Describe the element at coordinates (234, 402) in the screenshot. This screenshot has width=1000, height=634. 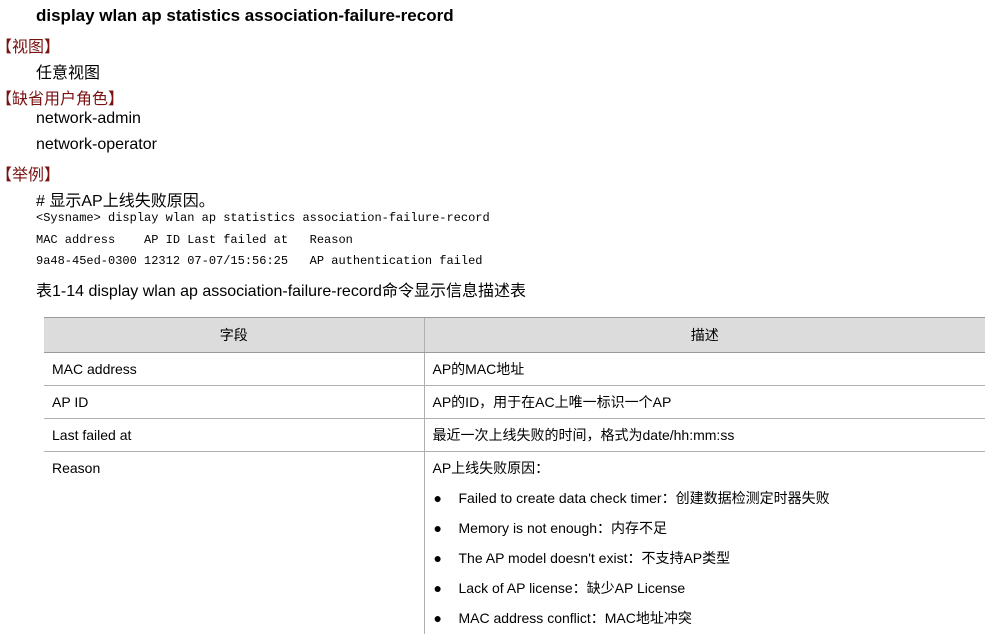
I see `field-cell: AP ID` at that location.